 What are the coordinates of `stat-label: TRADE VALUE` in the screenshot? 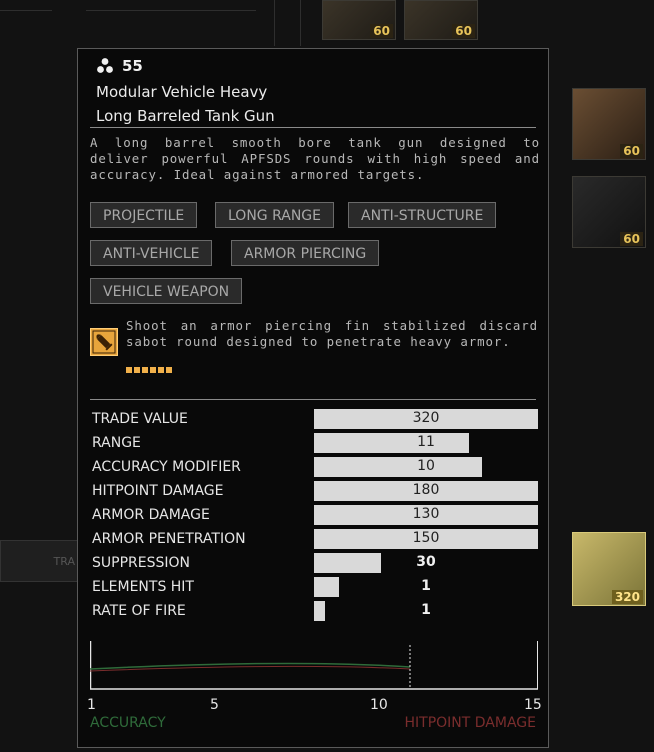 It's located at (140, 419).